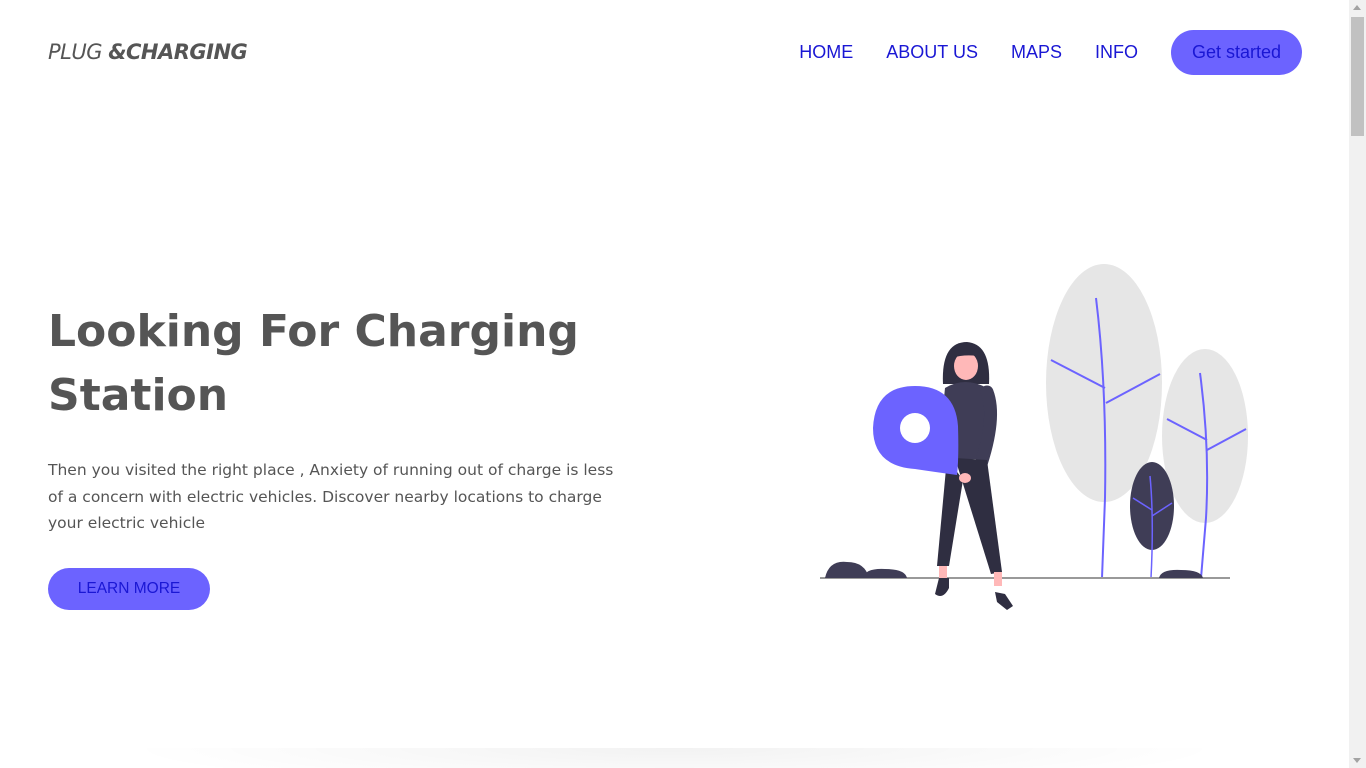 The image size is (1366, 768). Describe the element at coordinates (1034, 437) in the screenshot. I see `woman-holding-location-pin-illustration` at that location.